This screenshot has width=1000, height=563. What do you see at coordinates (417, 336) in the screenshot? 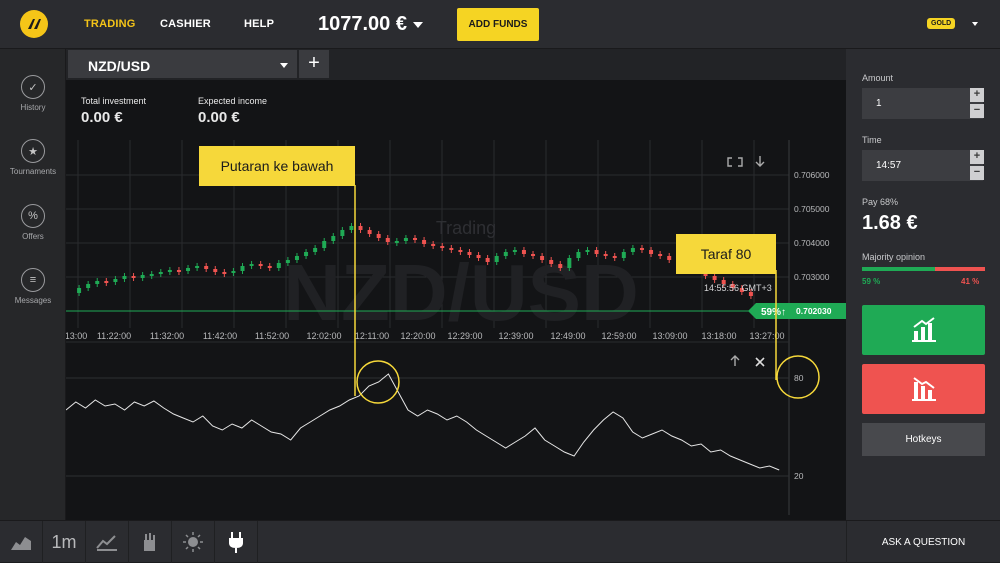
I see `time-tick: 12:20:00` at bounding box center [417, 336].